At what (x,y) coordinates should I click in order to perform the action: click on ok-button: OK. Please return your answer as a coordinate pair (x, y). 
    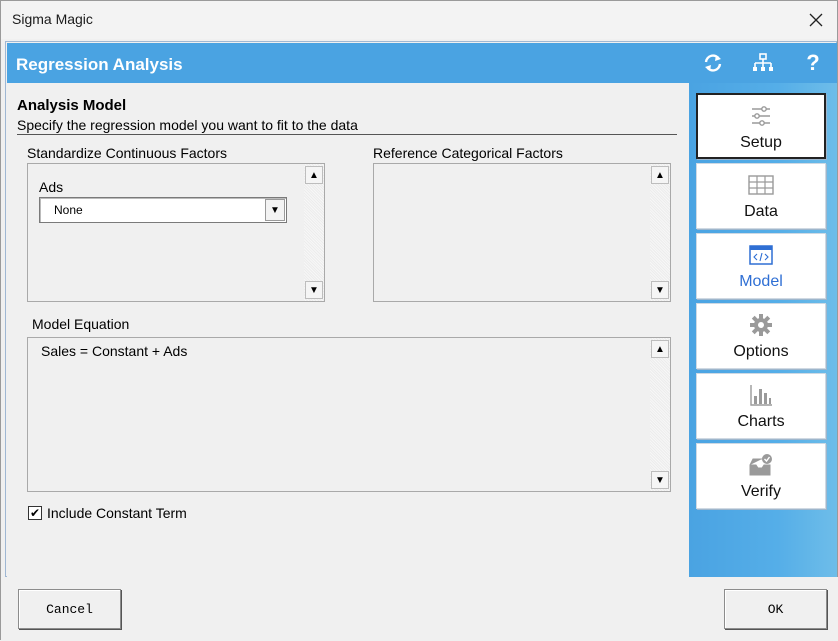
    Looking at the image, I should click on (775, 609).